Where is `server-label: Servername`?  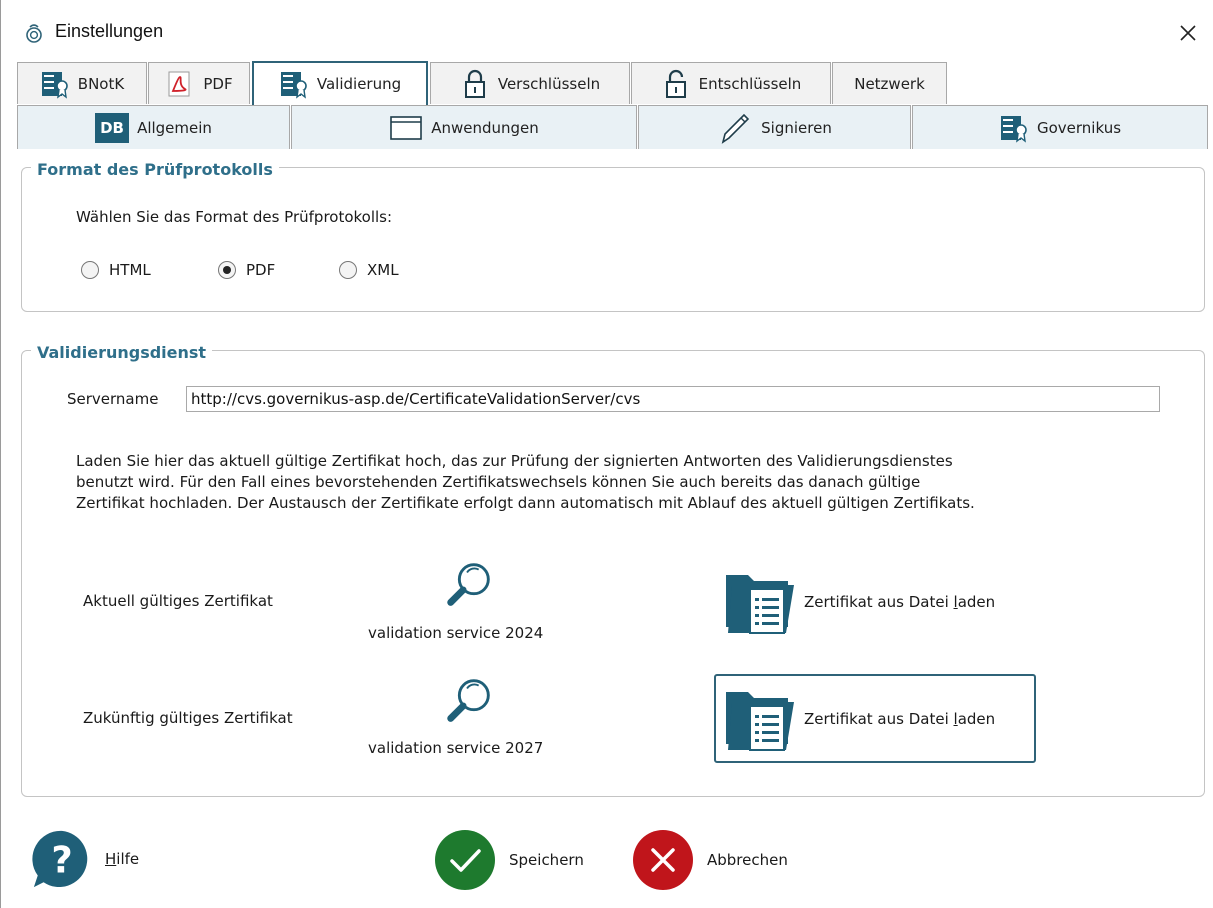 server-label: Servername is located at coordinates (113, 399).